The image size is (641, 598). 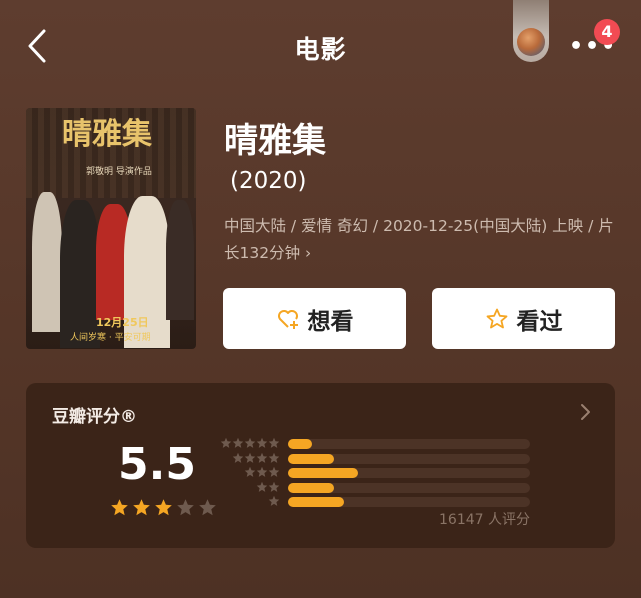 I want to click on want-to-watch-button: 想看, so click(x=314, y=318).